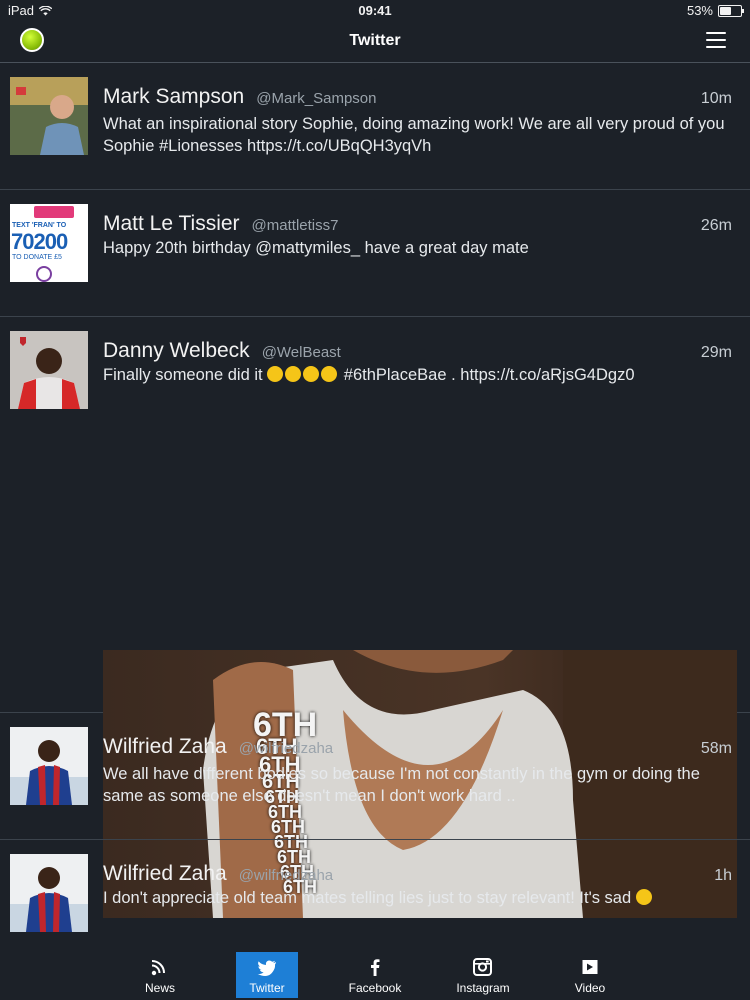  What do you see at coordinates (699, 10) in the screenshot?
I see `battery-percent: 53%` at bounding box center [699, 10].